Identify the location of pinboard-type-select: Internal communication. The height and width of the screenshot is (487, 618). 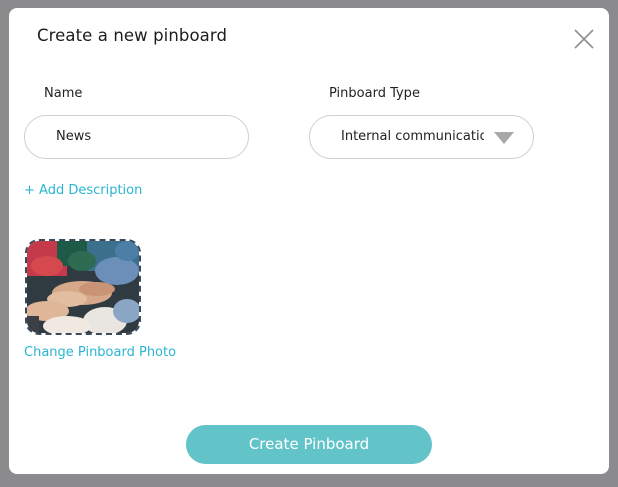
(421, 137).